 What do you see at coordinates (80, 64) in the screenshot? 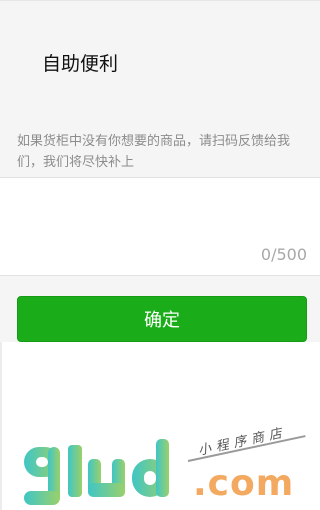
I see `page-title: 自助便利` at bounding box center [80, 64].